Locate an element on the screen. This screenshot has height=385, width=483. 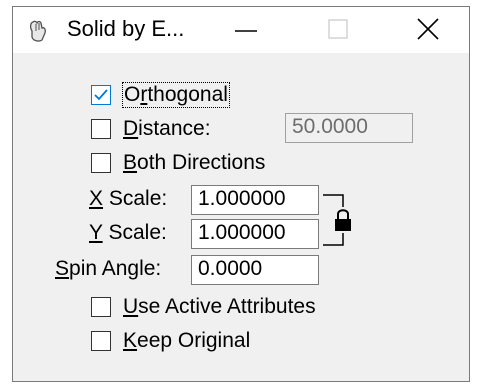
distance-checkbox is located at coordinates (101, 129).